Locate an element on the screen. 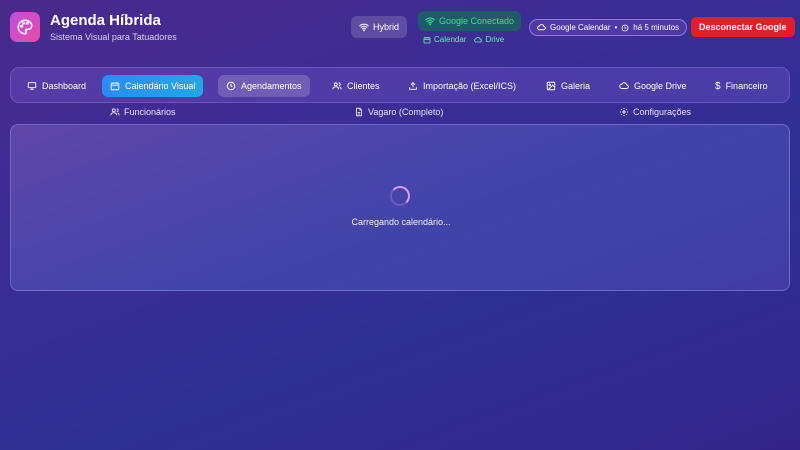  google-connected-label: Google Conectado is located at coordinates (477, 21).